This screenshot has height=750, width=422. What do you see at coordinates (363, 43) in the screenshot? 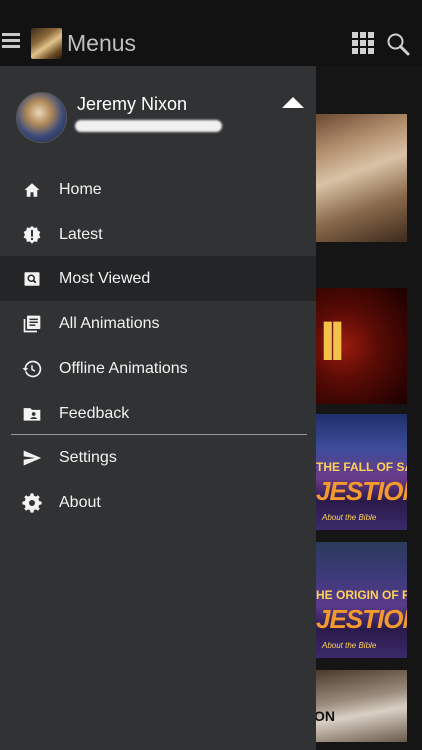
I see `grid-view-icon` at bounding box center [363, 43].